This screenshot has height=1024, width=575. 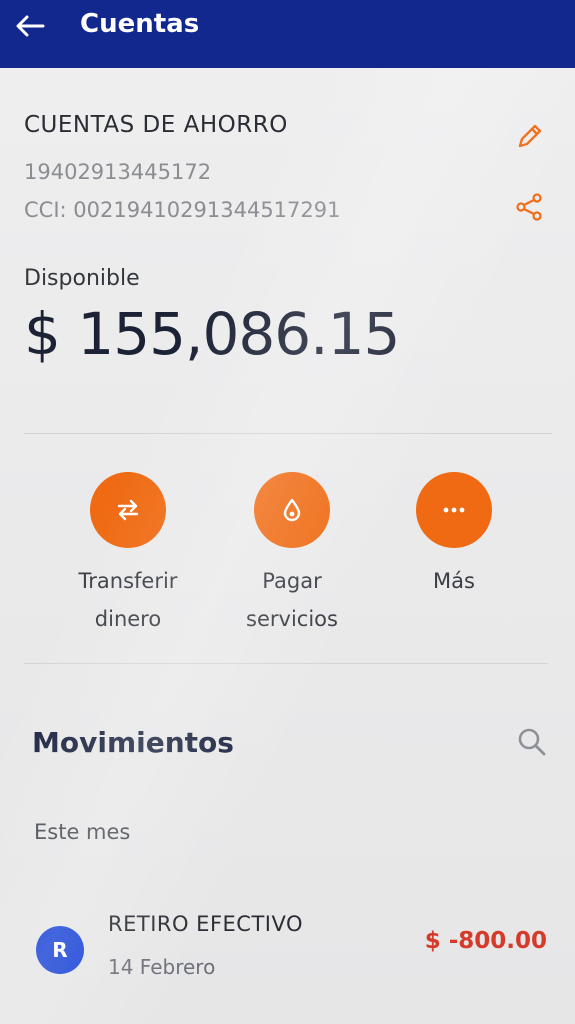 What do you see at coordinates (133, 742) in the screenshot?
I see `movements-title: Movimientos` at bounding box center [133, 742].